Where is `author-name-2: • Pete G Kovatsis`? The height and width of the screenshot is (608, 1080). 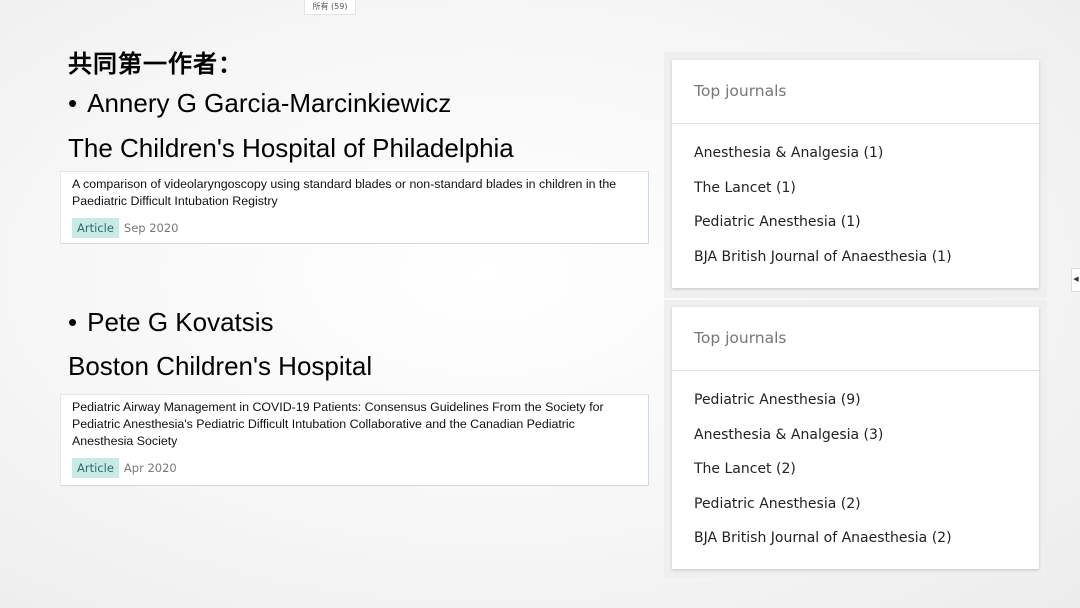 author-name-2: • Pete G Kovatsis is located at coordinates (171, 322).